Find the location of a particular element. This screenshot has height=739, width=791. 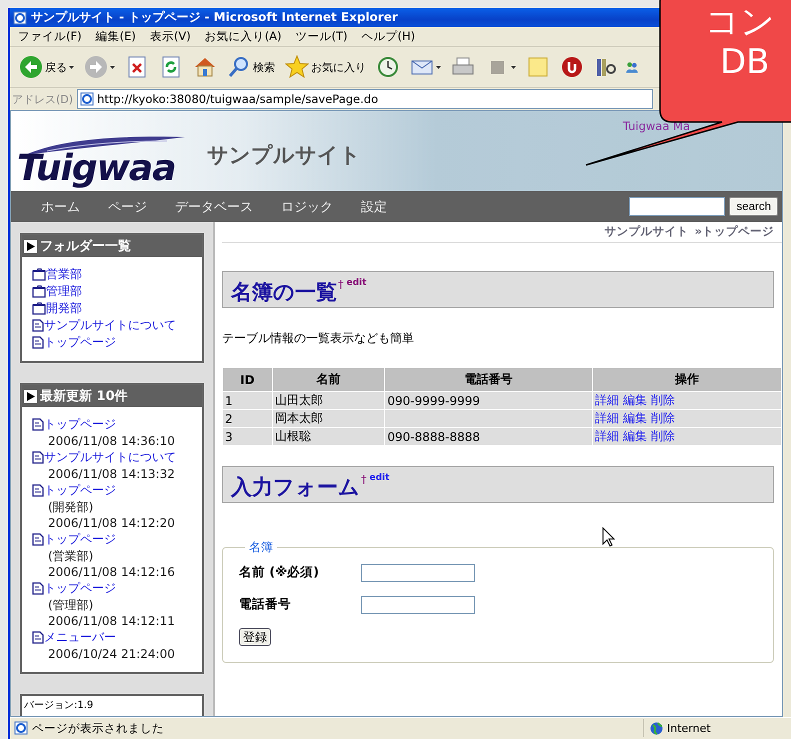

callout-text: コン is located at coordinates (740, 22).